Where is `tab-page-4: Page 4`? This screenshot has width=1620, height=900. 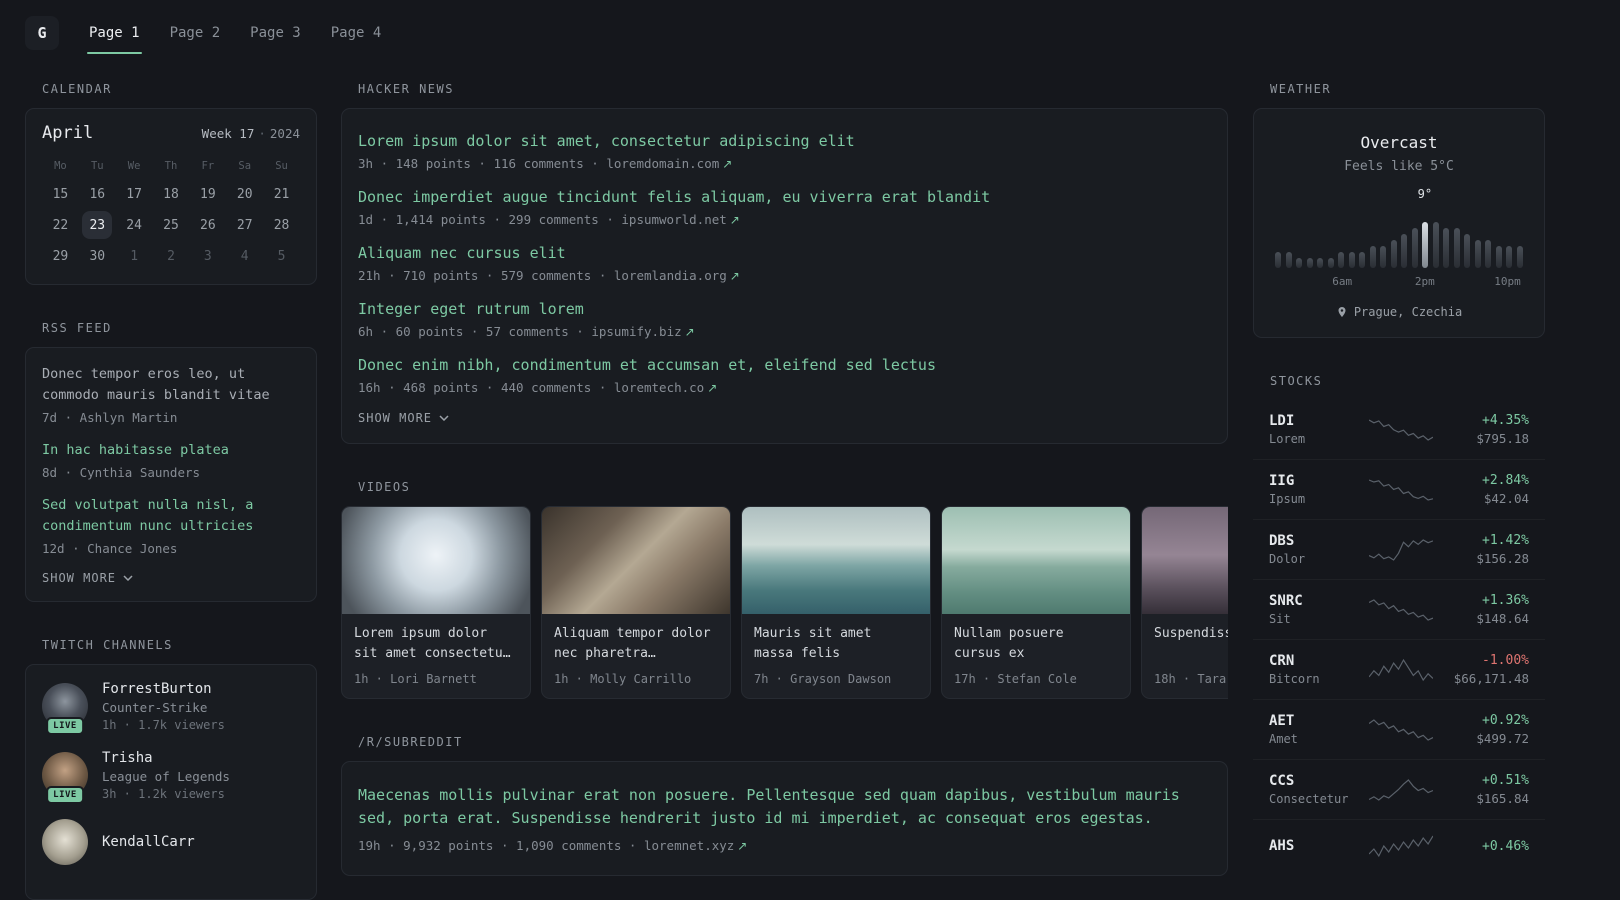 tab-page-4: Page 4 is located at coordinates (356, 33).